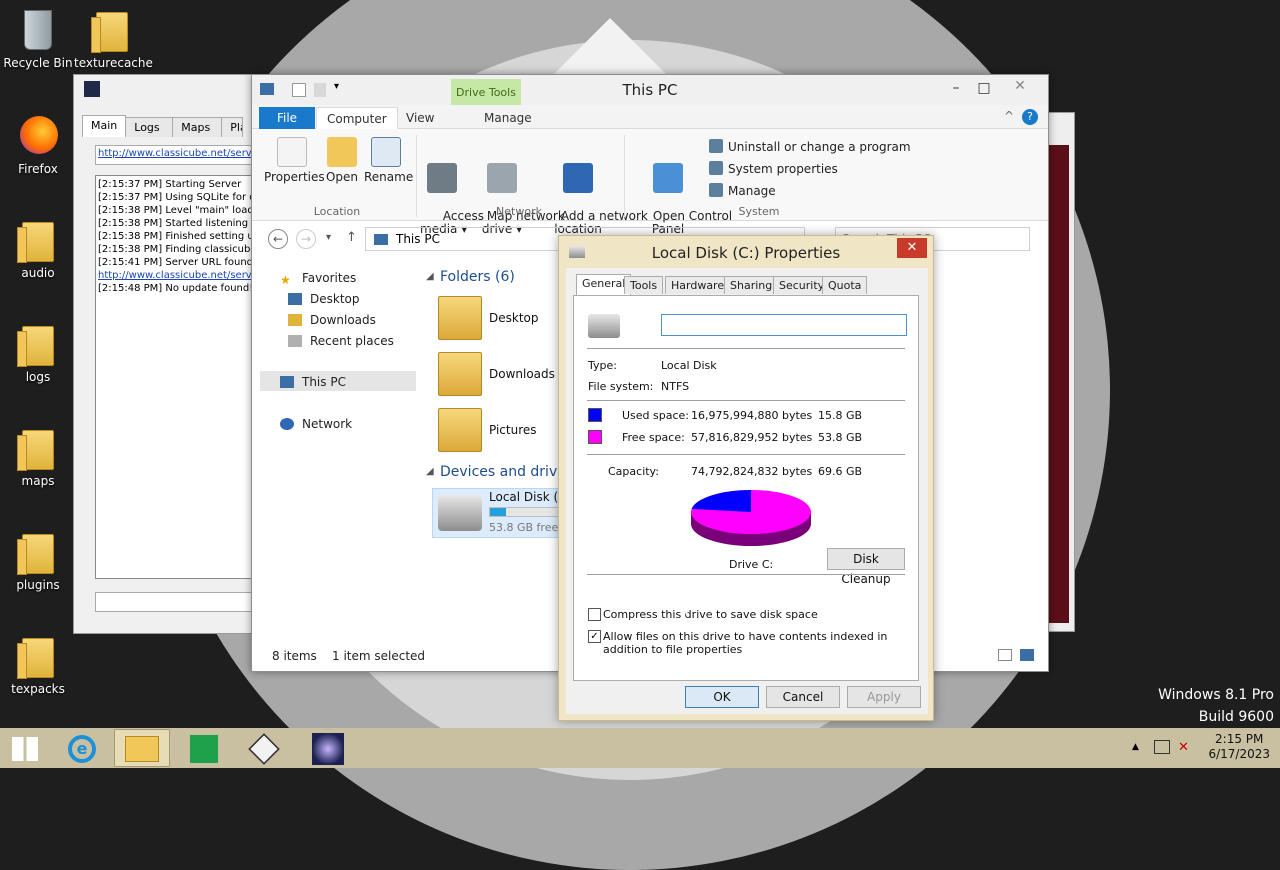 The width and height of the screenshot is (1280, 870). I want to click on used-space-swatch, so click(595, 415).